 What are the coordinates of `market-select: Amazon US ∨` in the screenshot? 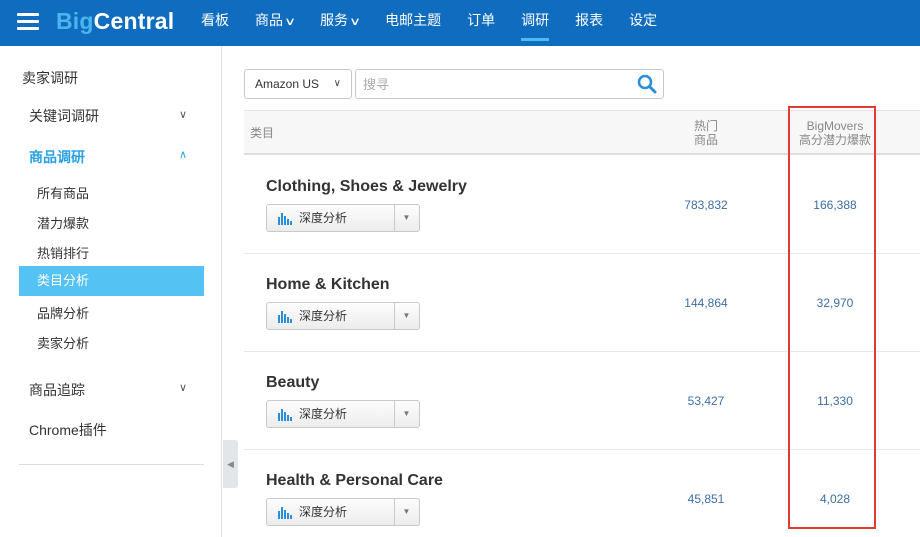 It's located at (298, 84).